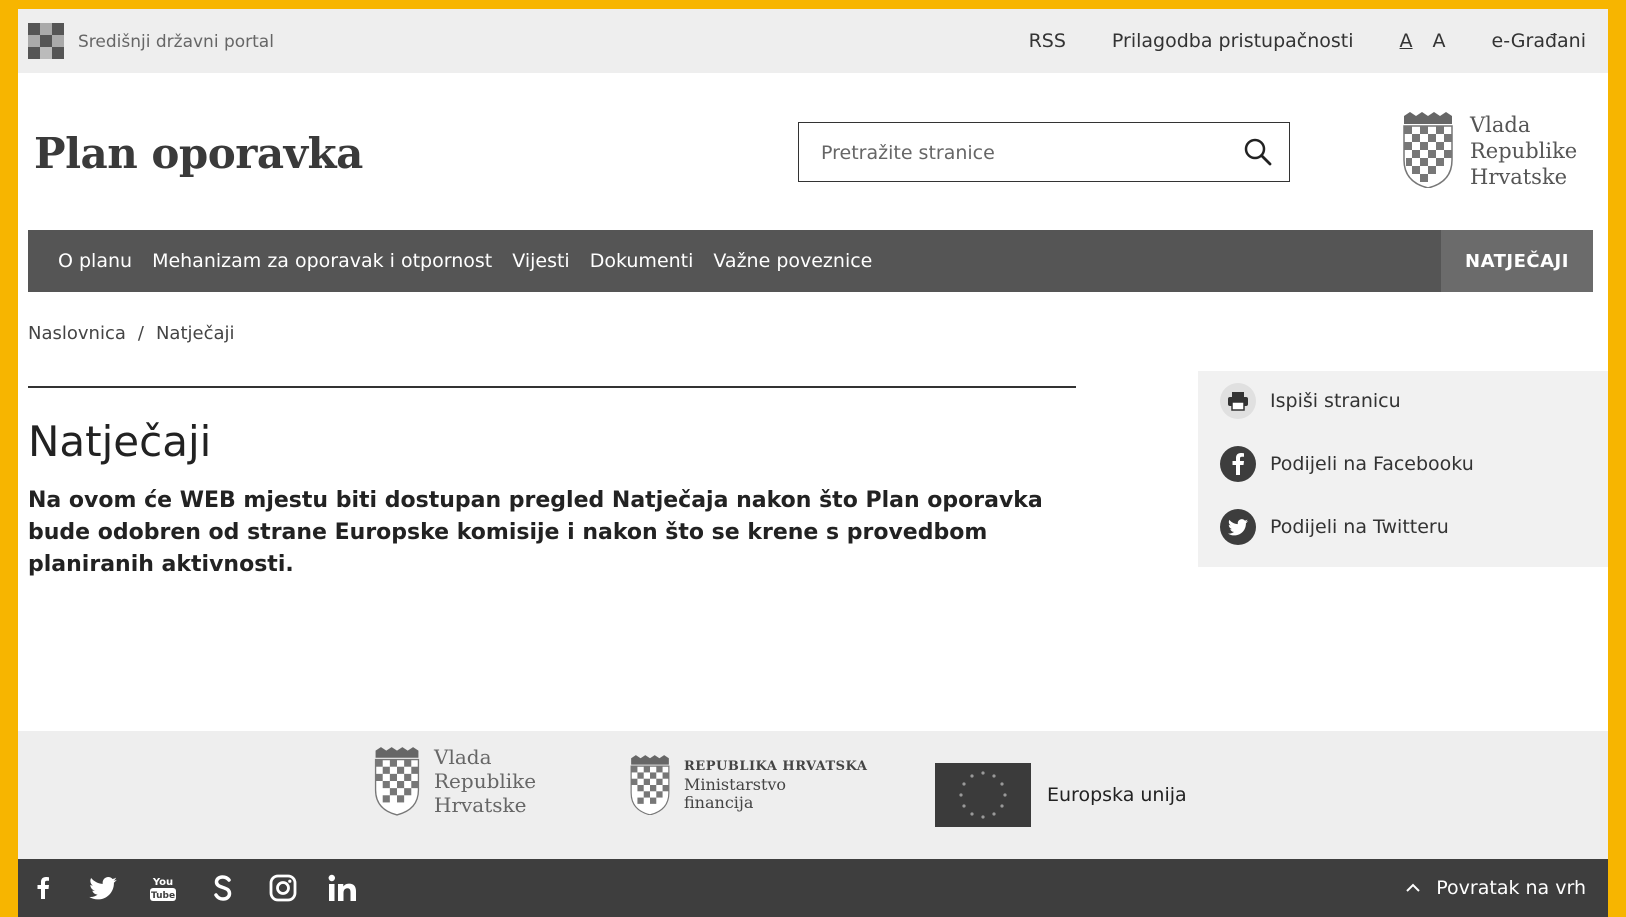 This screenshot has height=917, width=1626. I want to click on font-size-switch: A A, so click(1423, 41).